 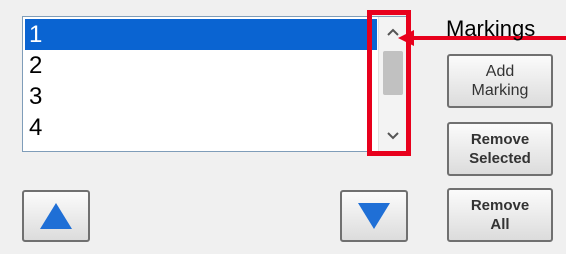 I want to click on remove-all-label: Remove All, so click(x=500, y=215).